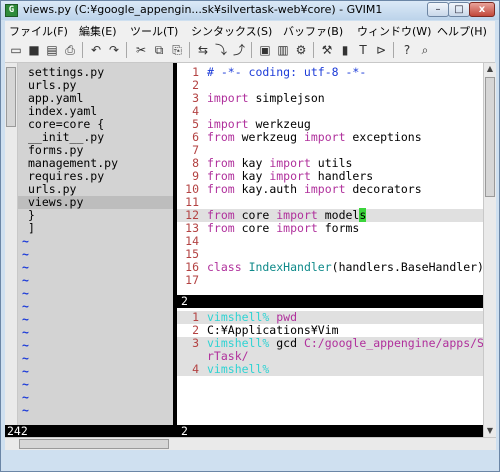 Image resolution: width=500 pixels, height=472 pixels. I want to click on code-line: 13 from core import forms, so click(330, 228).